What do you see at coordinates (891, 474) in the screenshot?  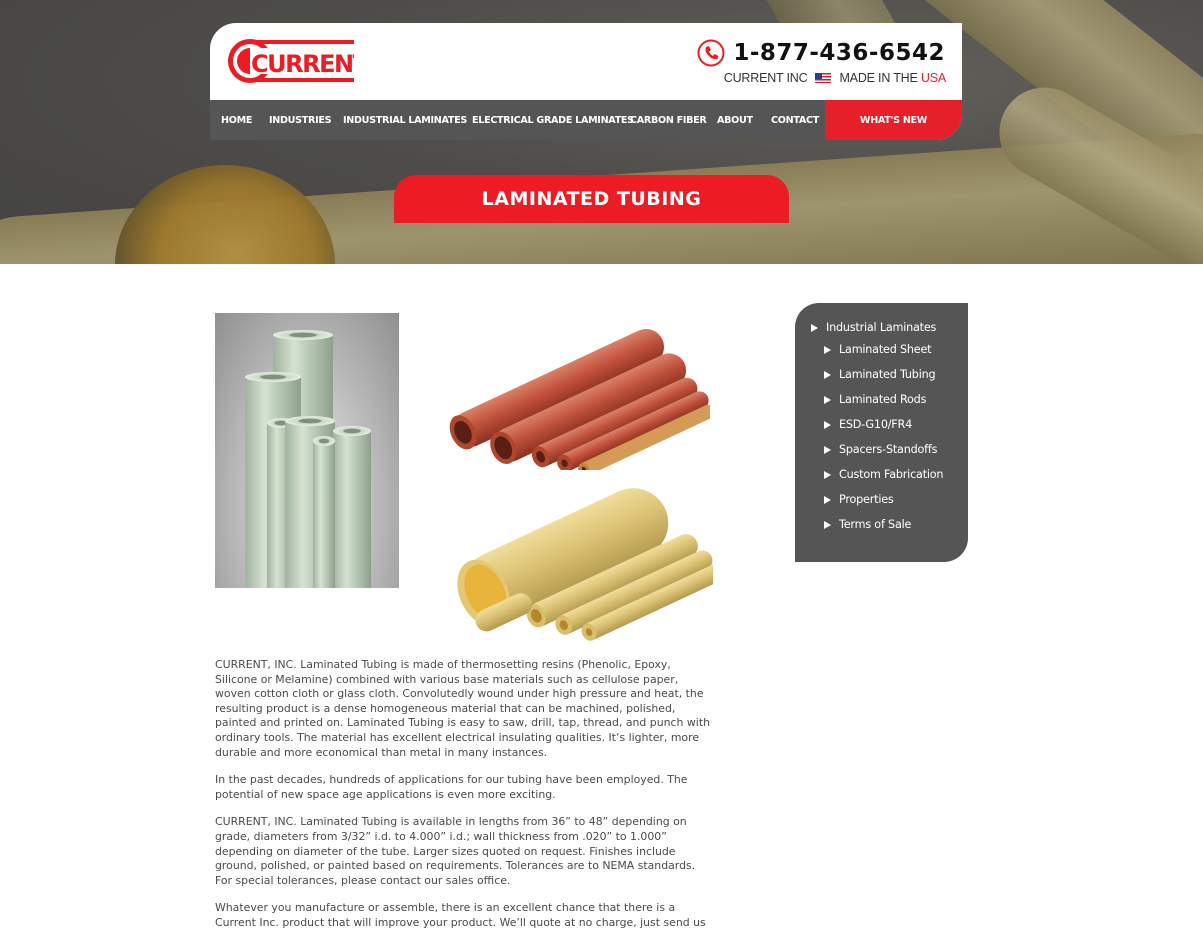 I see `sidebar-item-label: Custom Fabrication` at bounding box center [891, 474].